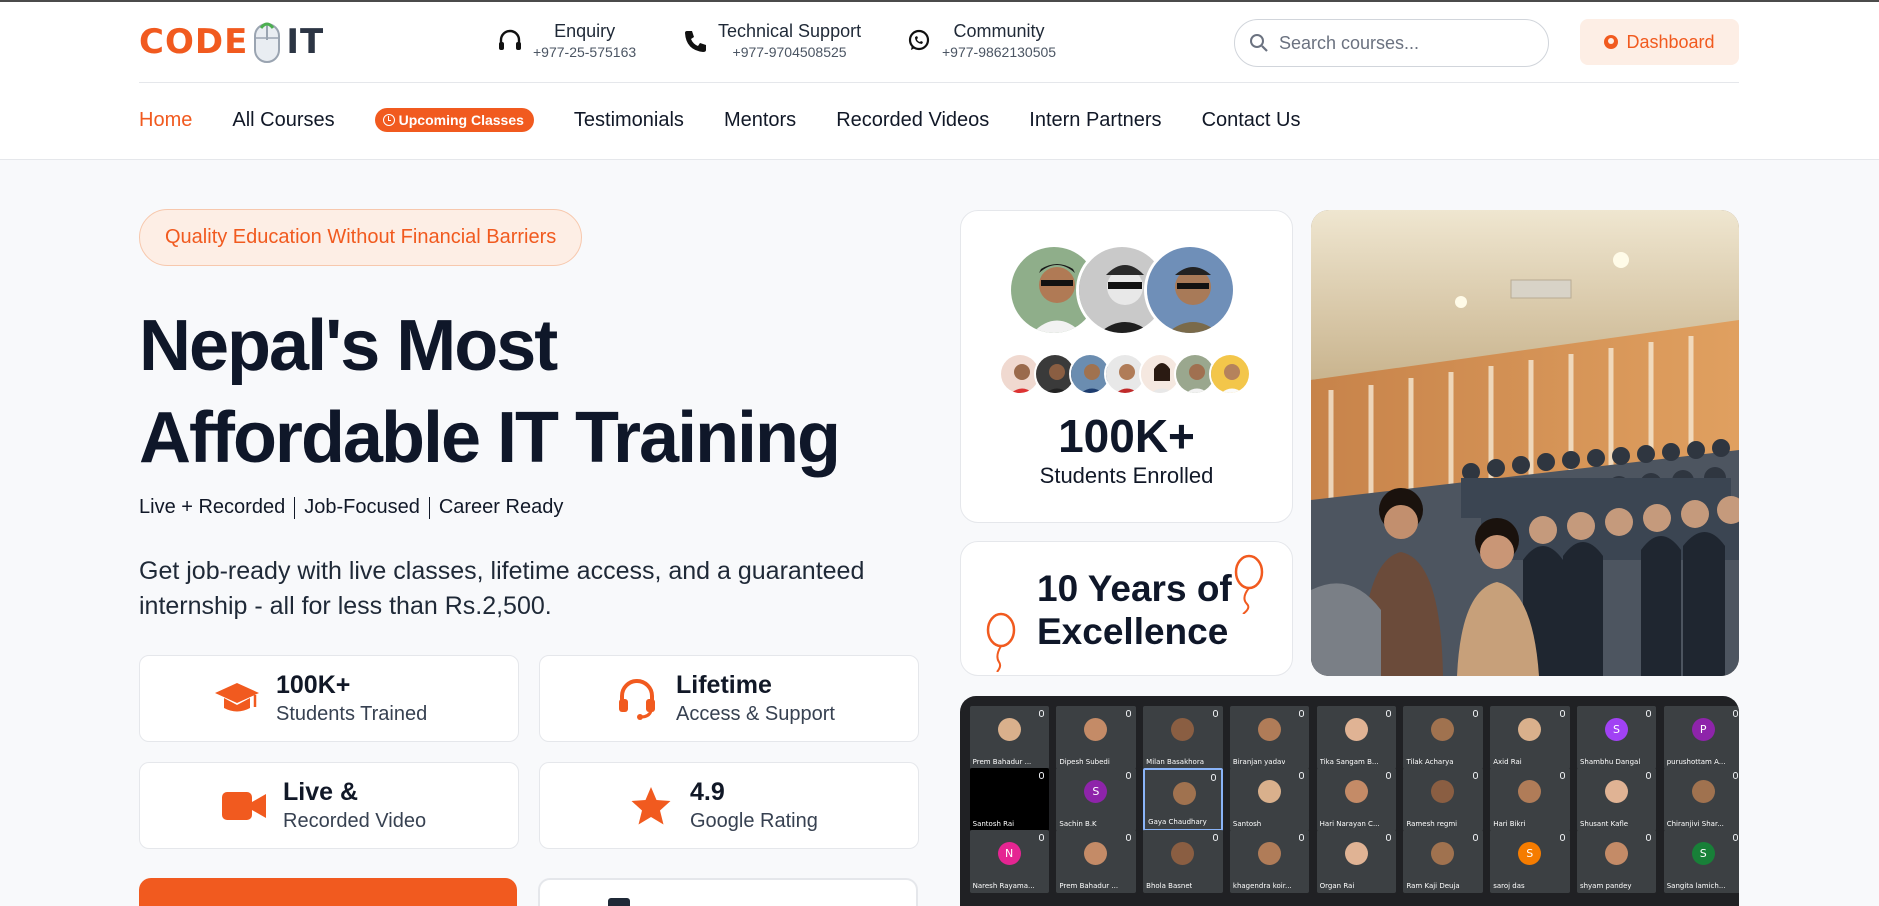  I want to click on participant-tile: Bhola Basnet, so click(1183, 861).